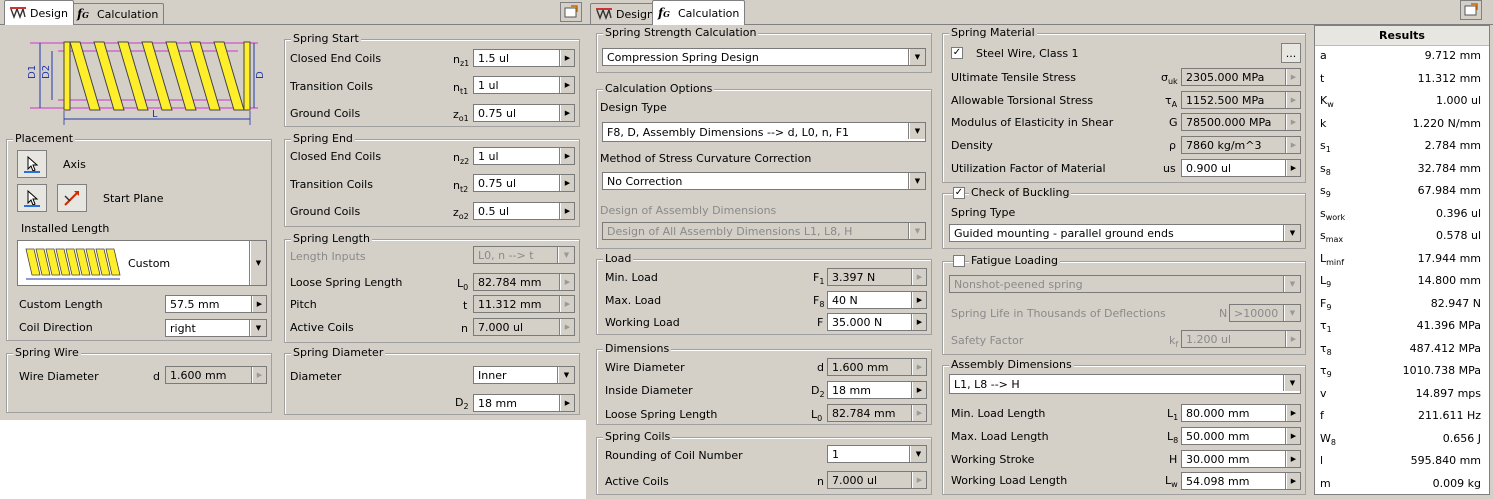 The width and height of the screenshot is (1493, 499). What do you see at coordinates (32, 198) in the screenshot?
I see `start-plane-select-button` at bounding box center [32, 198].